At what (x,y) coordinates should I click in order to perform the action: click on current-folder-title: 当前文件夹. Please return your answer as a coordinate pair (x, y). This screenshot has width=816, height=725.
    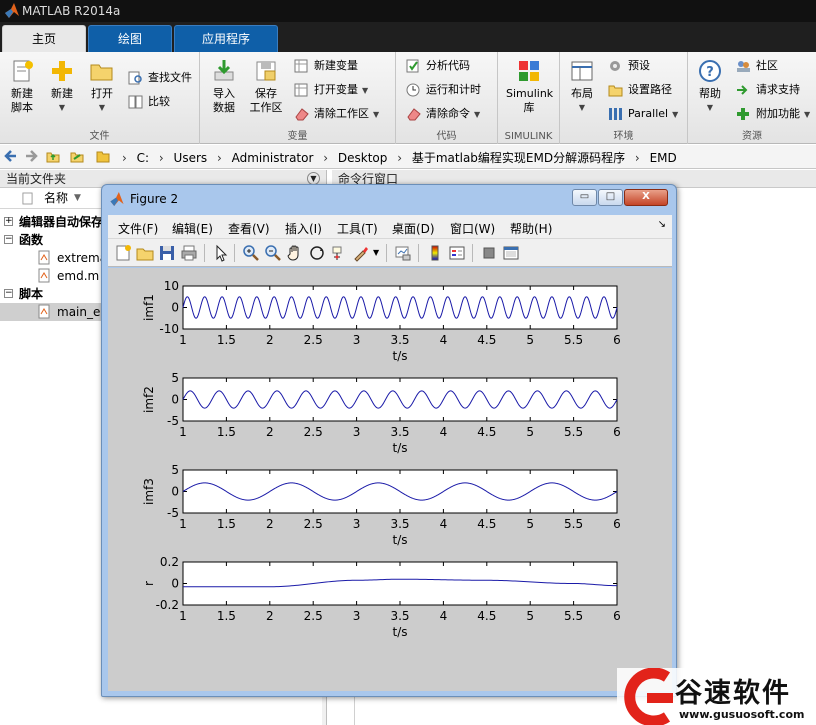
    Looking at the image, I should click on (36, 179).